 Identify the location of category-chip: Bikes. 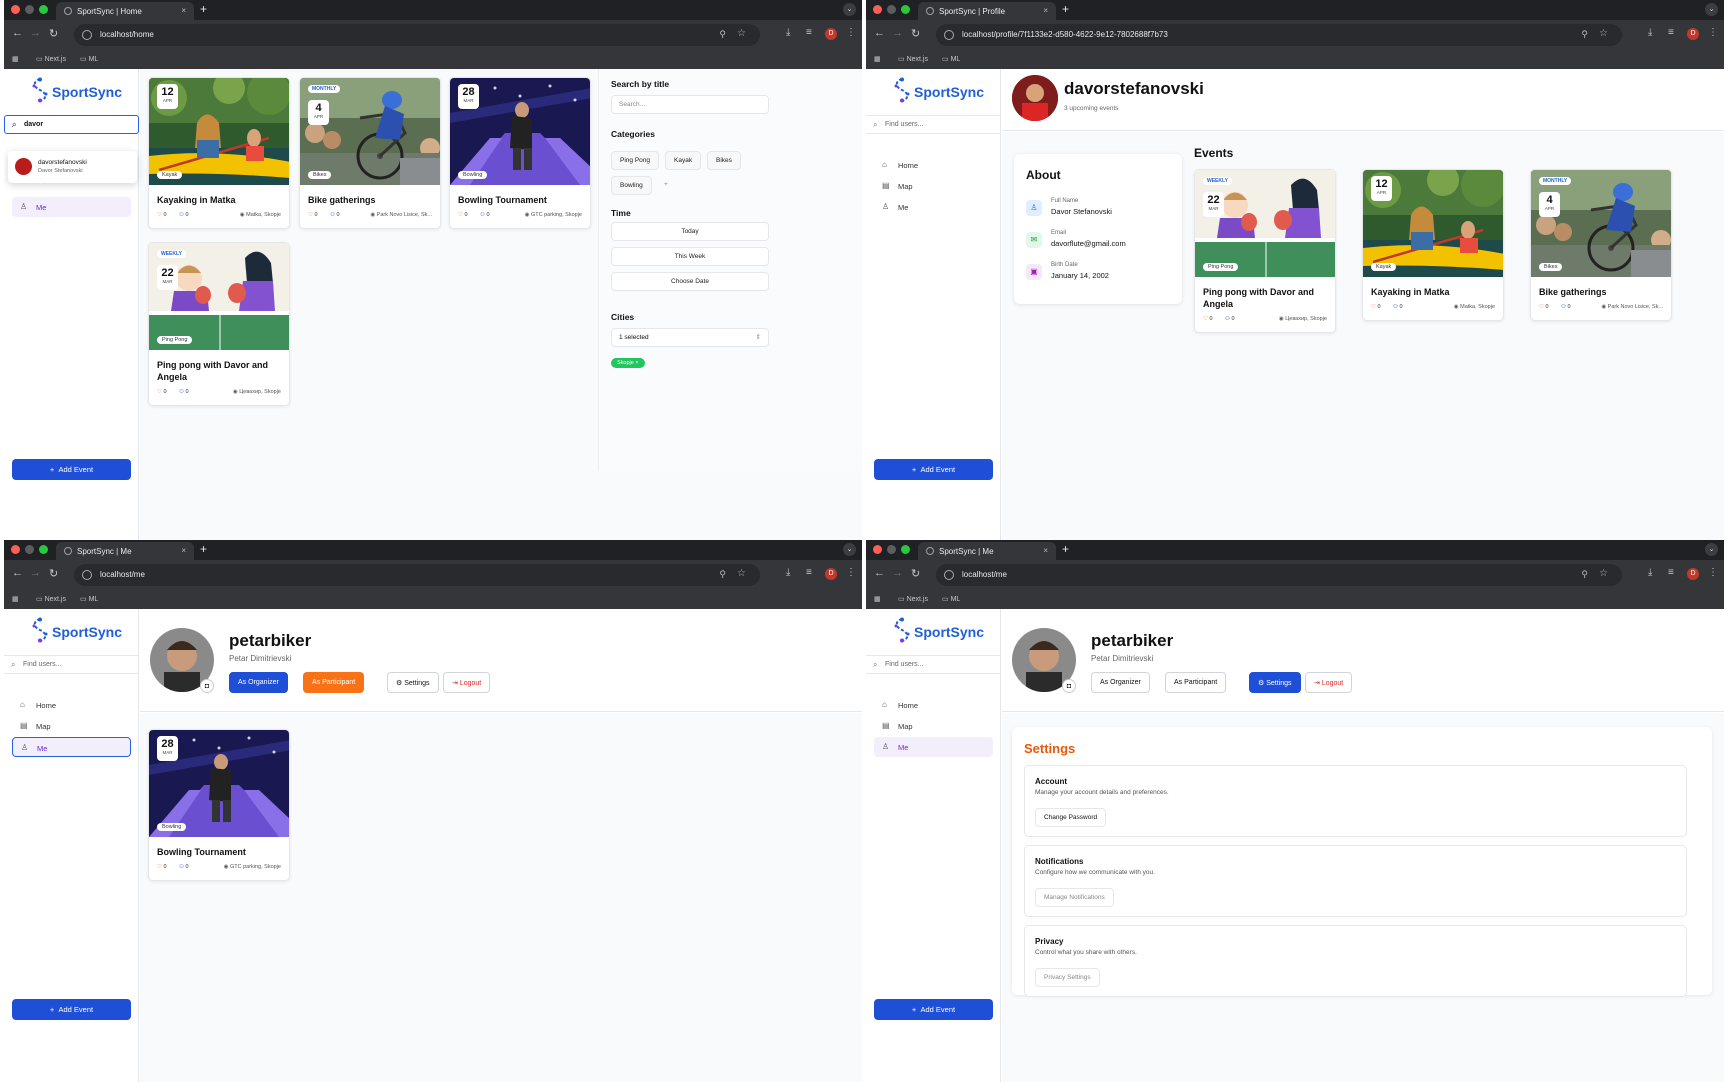
(724, 160).